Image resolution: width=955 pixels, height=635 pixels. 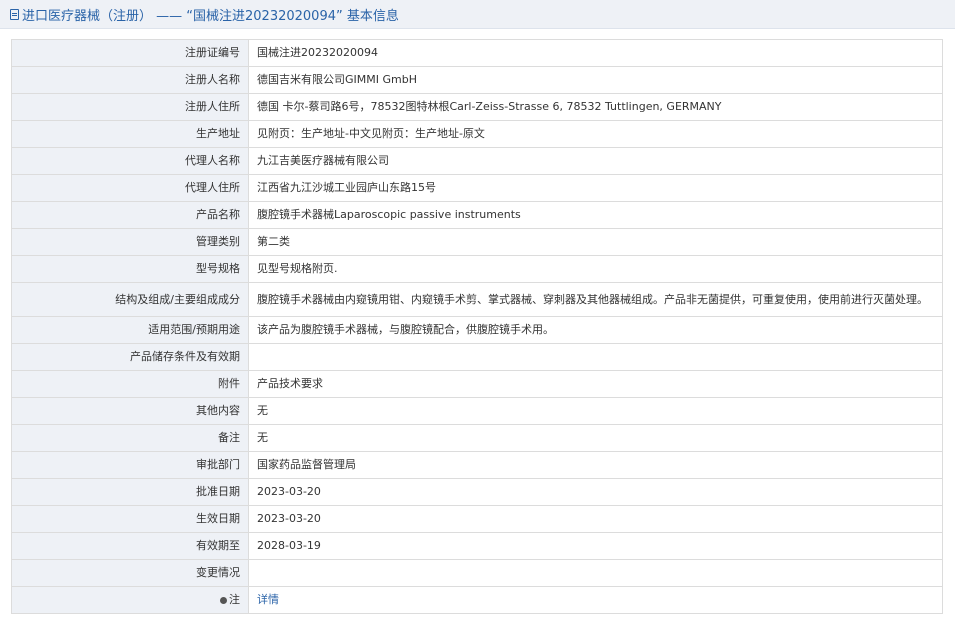 I want to click on row-value: 见型号规格附页., so click(x=595, y=269).